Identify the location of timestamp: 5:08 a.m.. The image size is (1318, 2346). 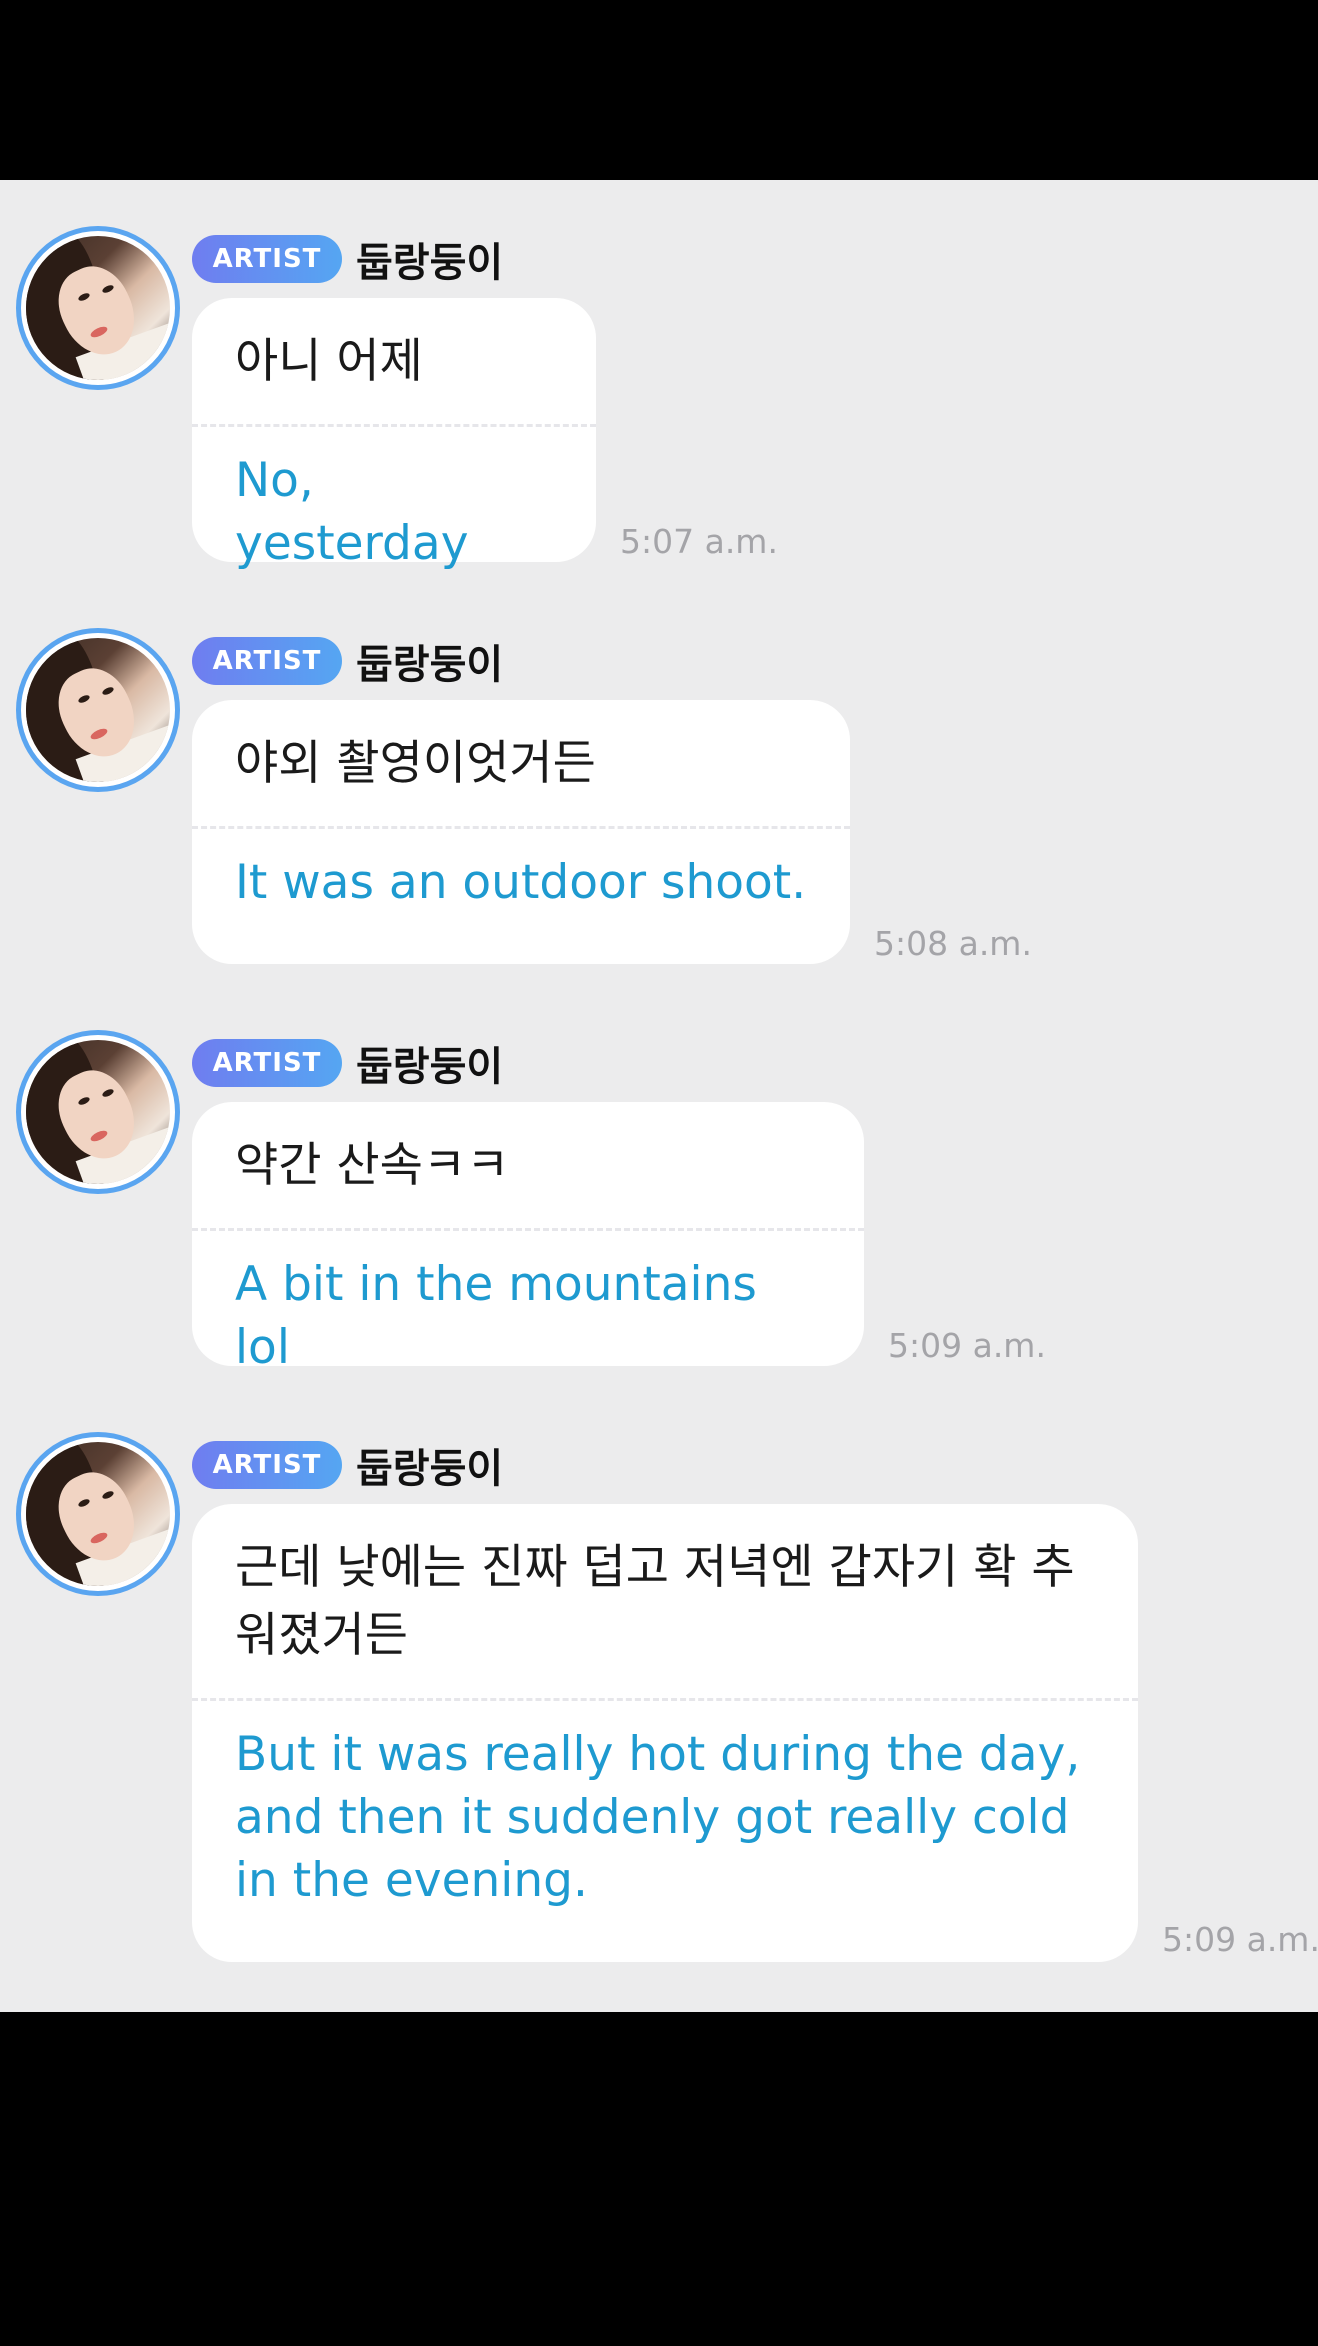
(953, 943).